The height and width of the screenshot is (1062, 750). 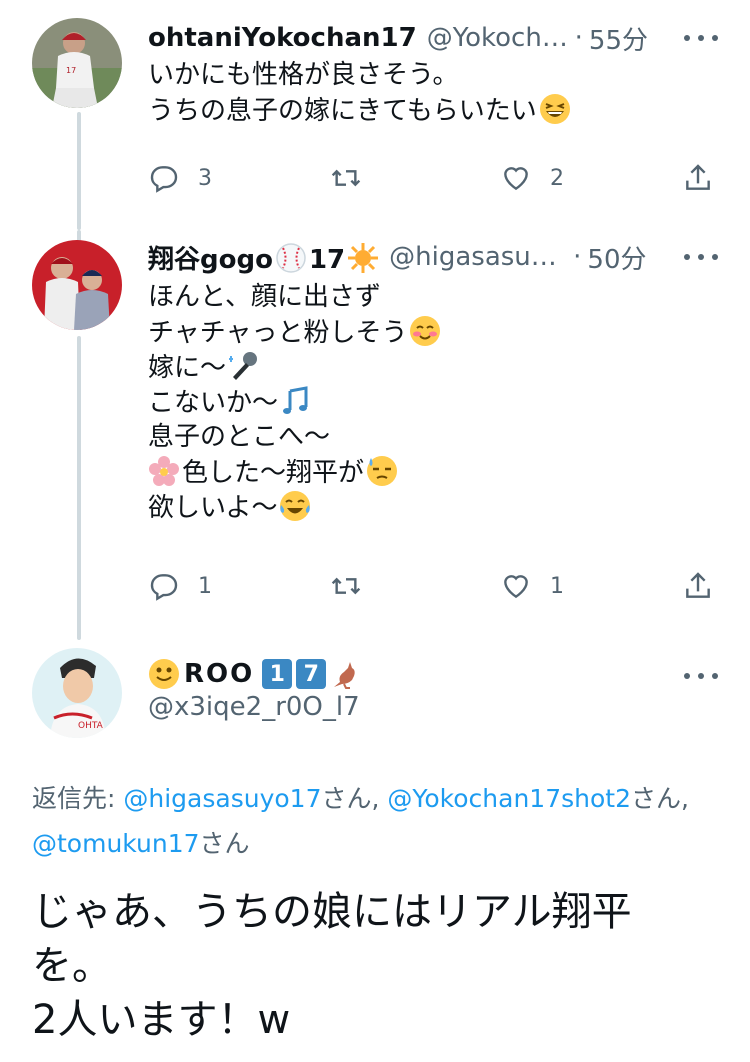 I want to click on svg-text: OHTA, so click(x=91, y=726).